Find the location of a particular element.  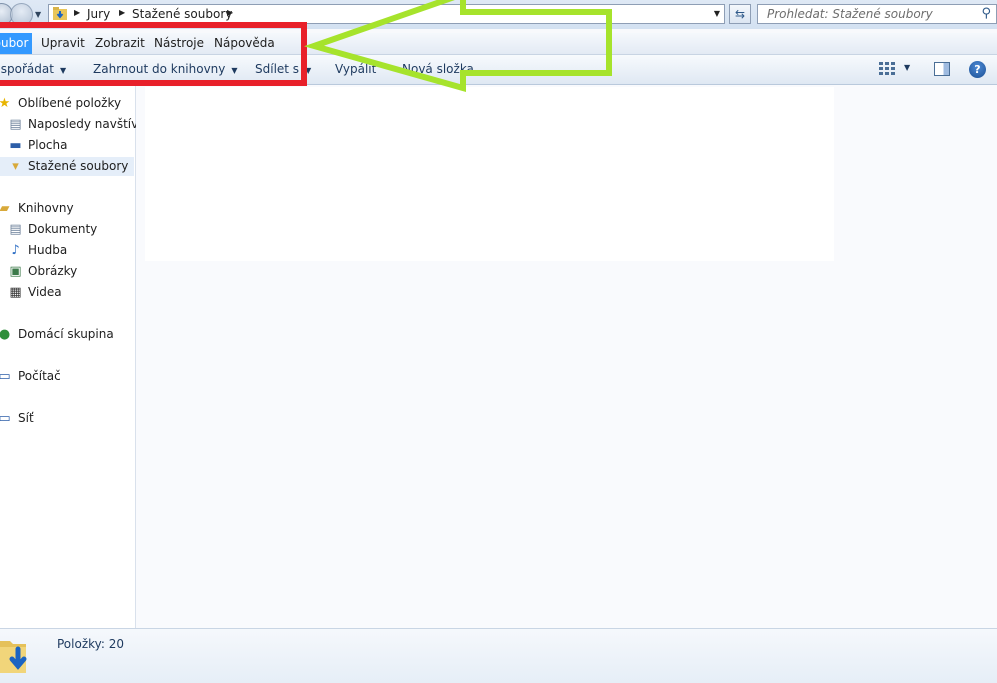

nav-homegroup: ● Domácí skupina is located at coordinates (67, 334).